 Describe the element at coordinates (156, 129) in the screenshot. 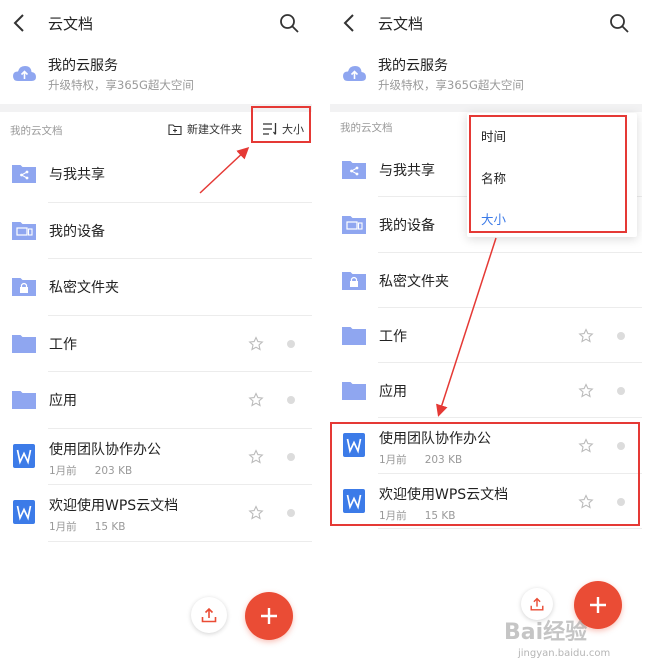

I see `section-header: 我的云文档 新建文件夹 大小` at that location.